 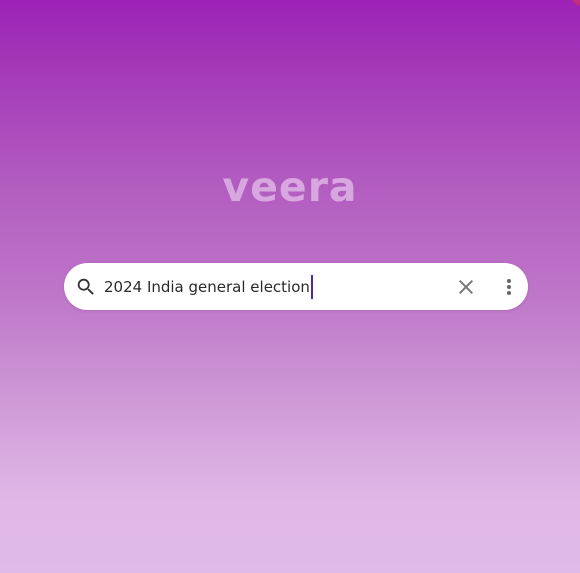 What do you see at coordinates (86, 287) in the screenshot?
I see `search-icon` at bounding box center [86, 287].